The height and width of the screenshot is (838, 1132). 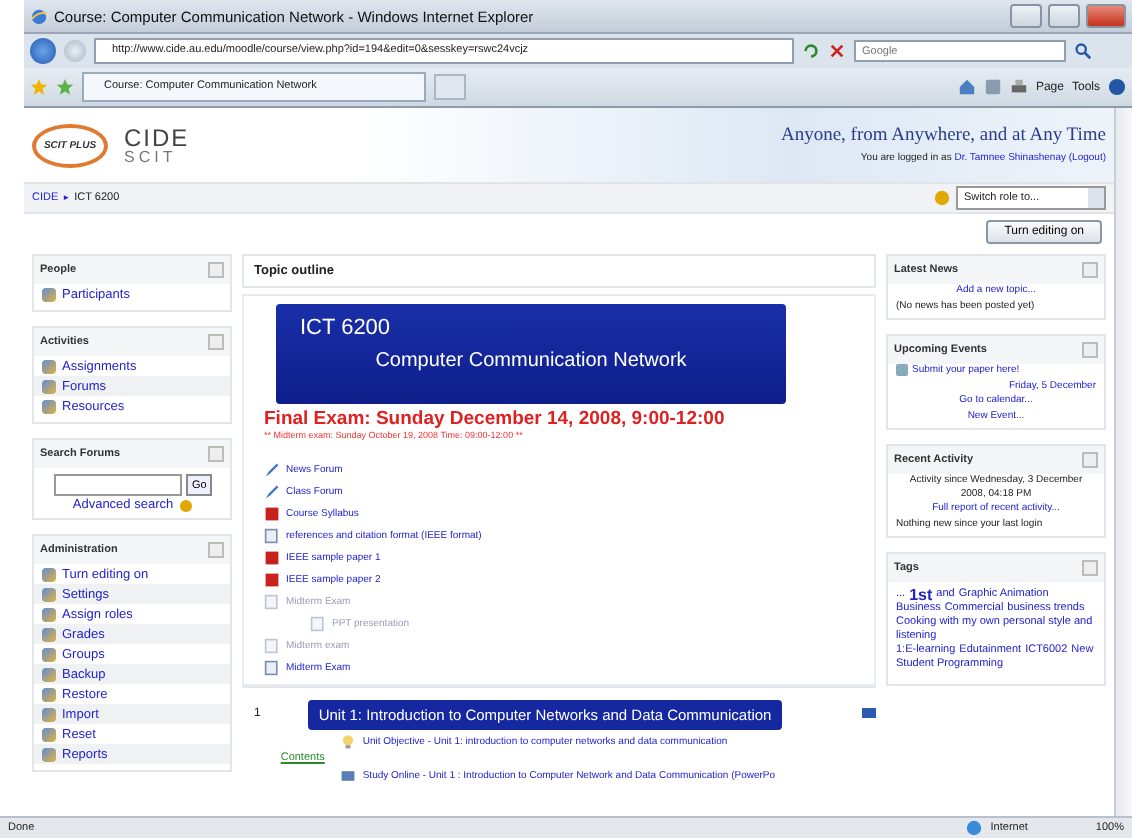 What do you see at coordinates (837, 51) in the screenshot?
I see `stop-icon` at bounding box center [837, 51].